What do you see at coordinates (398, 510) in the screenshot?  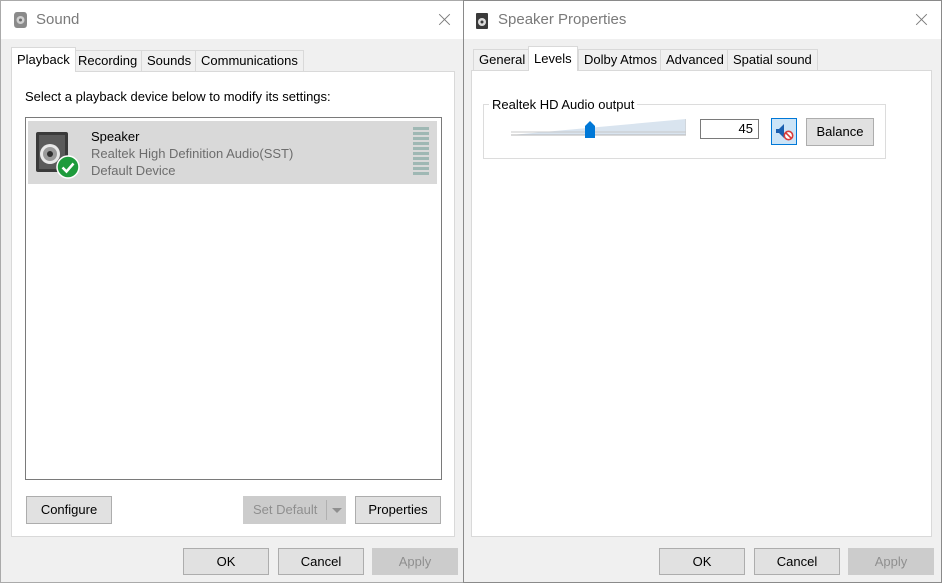 I see `properties-button: Properties` at bounding box center [398, 510].